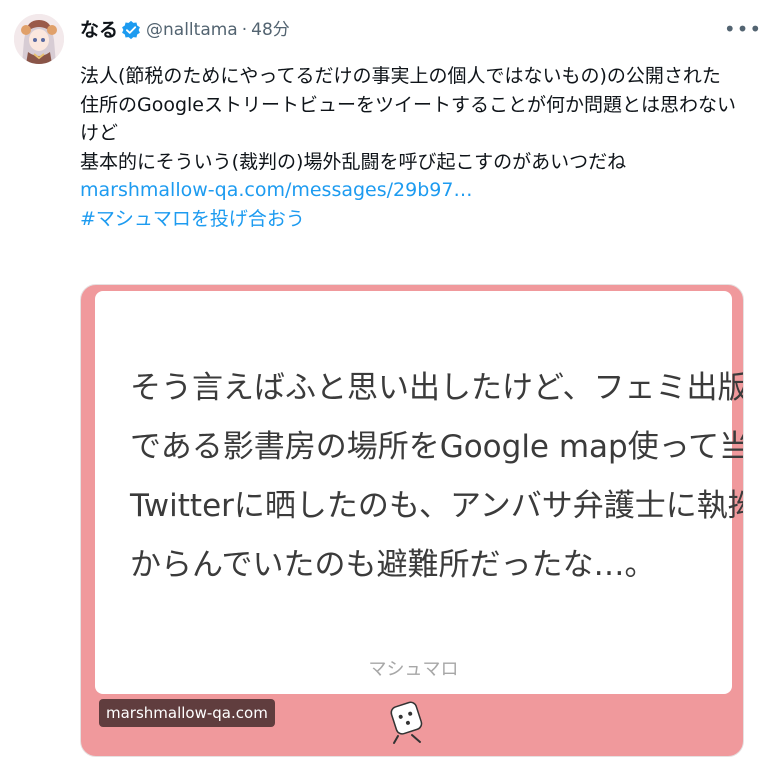 The image size is (767, 767). I want to click on tweet-line: 基本的にそういう(裁判の)場外乱闘を呼び起こすのがあいつだね, so click(353, 161).